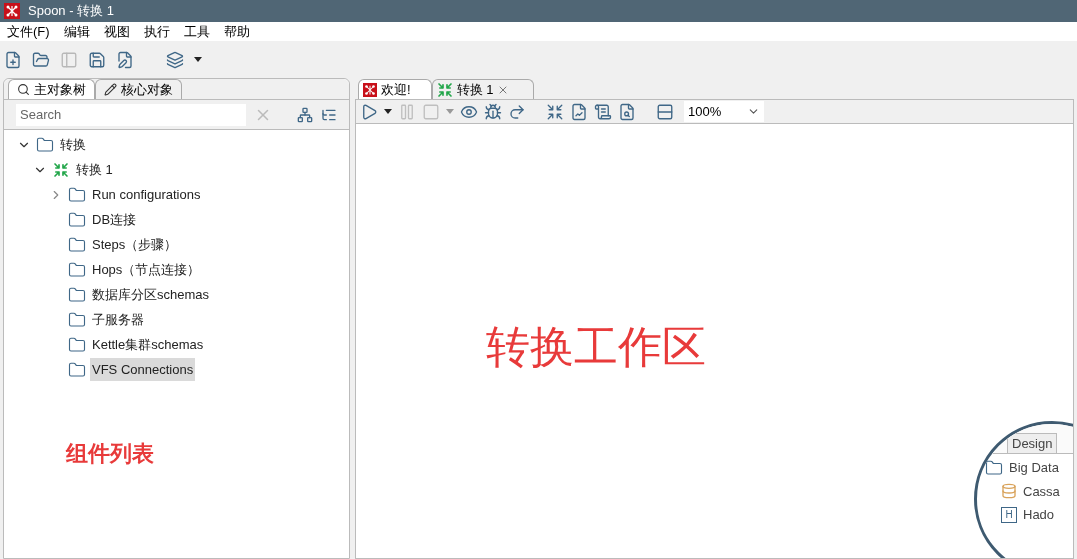 Image resolution: width=1077 pixels, height=559 pixels. What do you see at coordinates (146, 269) in the screenshot?
I see `tree-item: Hops（节点连接）` at bounding box center [146, 269].